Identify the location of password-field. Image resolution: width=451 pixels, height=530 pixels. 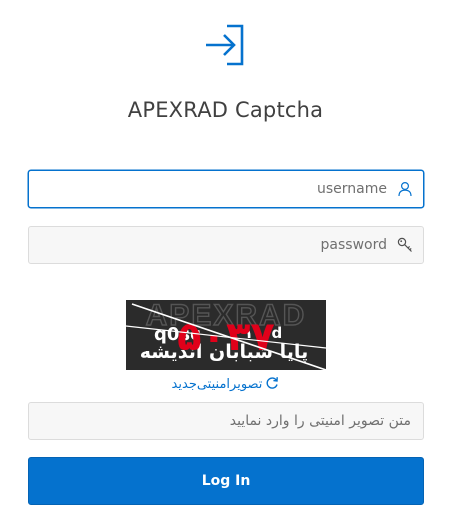
(226, 245).